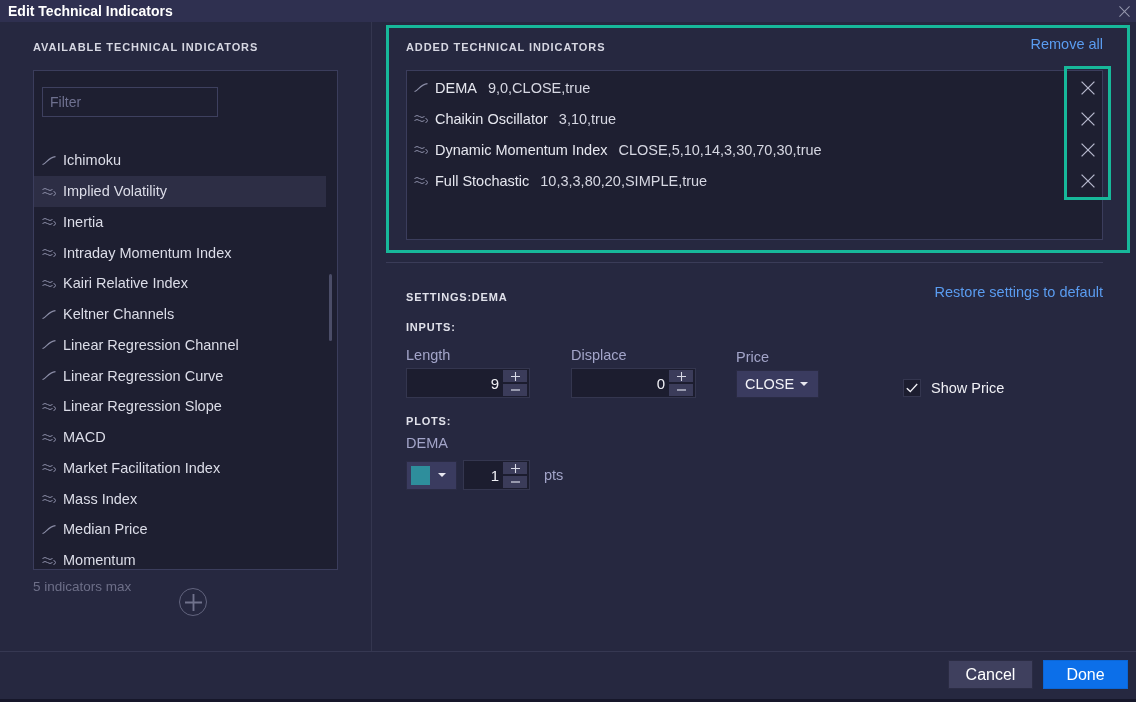 This screenshot has width=1136, height=702. I want to click on indicator-item: Market Facilitation Index, so click(180, 468).